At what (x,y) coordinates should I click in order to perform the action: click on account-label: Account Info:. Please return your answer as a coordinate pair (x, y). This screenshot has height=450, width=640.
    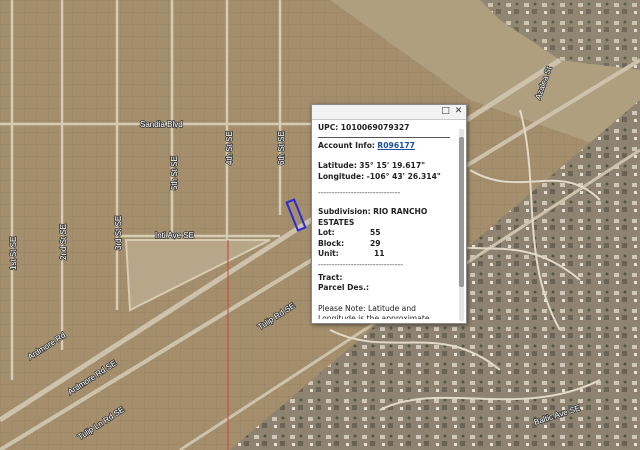
    Looking at the image, I should click on (346, 145).